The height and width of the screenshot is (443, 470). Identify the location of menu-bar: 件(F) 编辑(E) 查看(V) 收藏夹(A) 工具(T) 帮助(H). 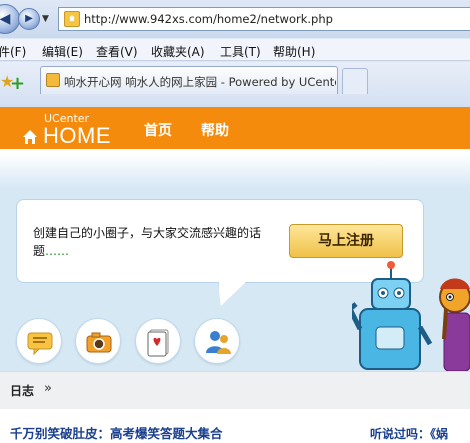
(235, 50).